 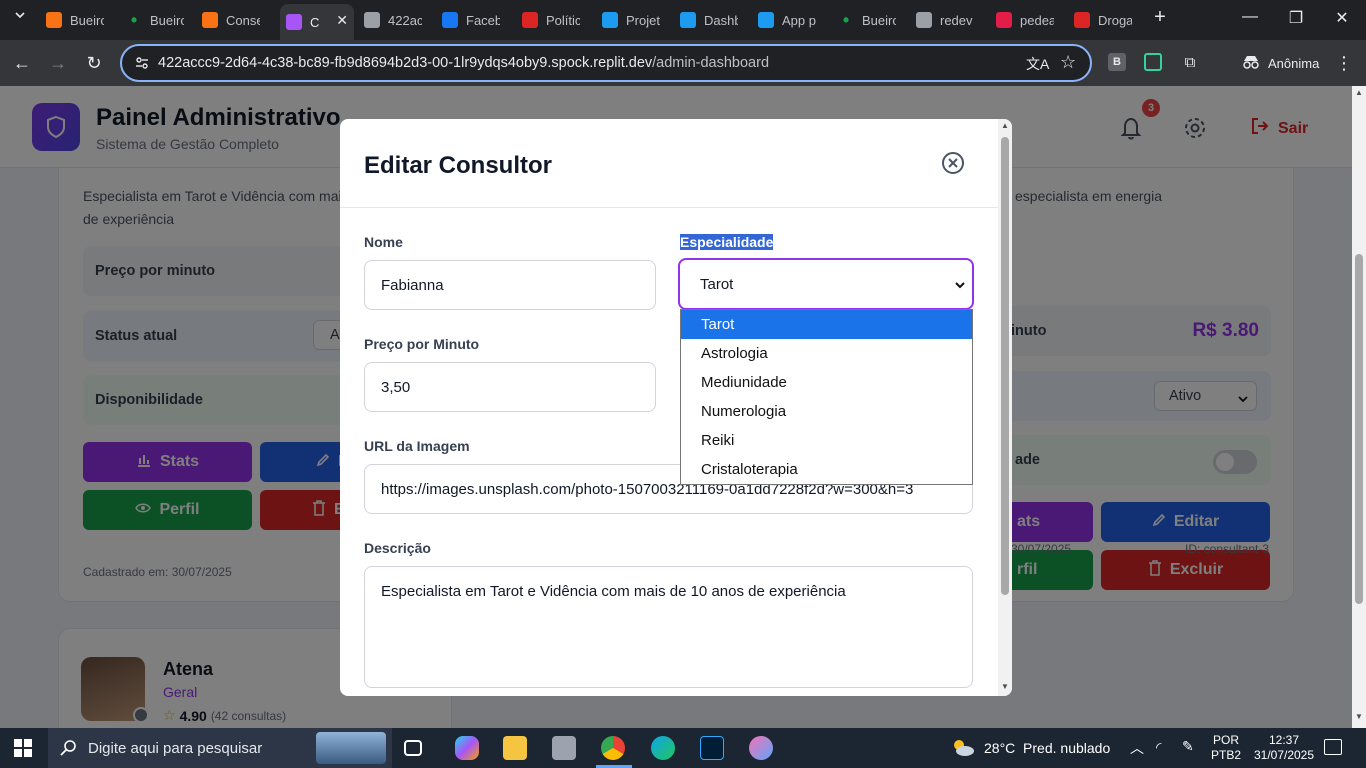 What do you see at coordinates (717, 284) in the screenshot?
I see `specialty-select-value: Tarot` at bounding box center [717, 284].